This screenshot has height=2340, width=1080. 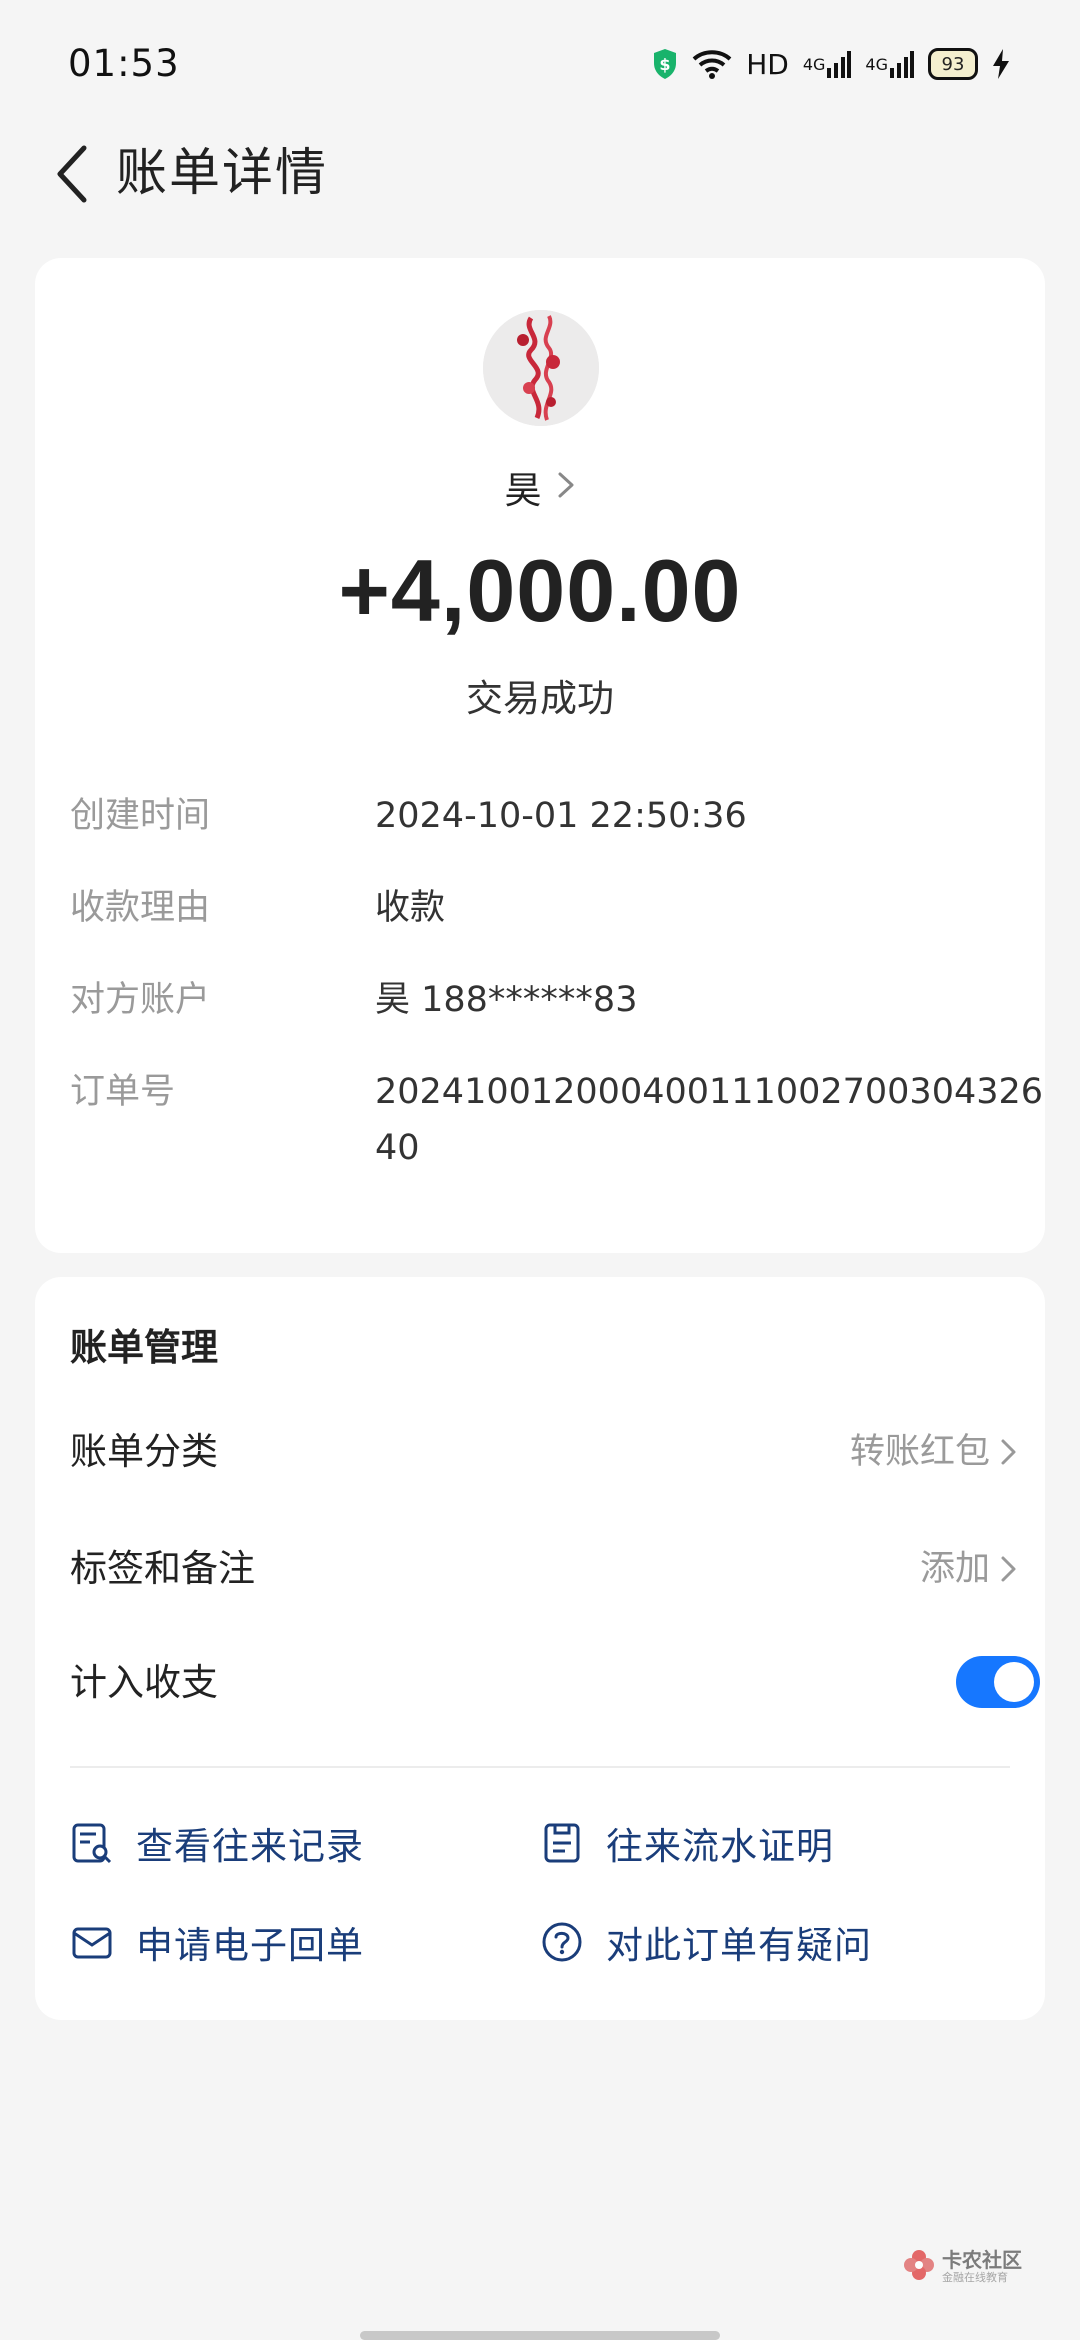 What do you see at coordinates (540, 195) in the screenshot?
I see `header: 账单详情` at bounding box center [540, 195].